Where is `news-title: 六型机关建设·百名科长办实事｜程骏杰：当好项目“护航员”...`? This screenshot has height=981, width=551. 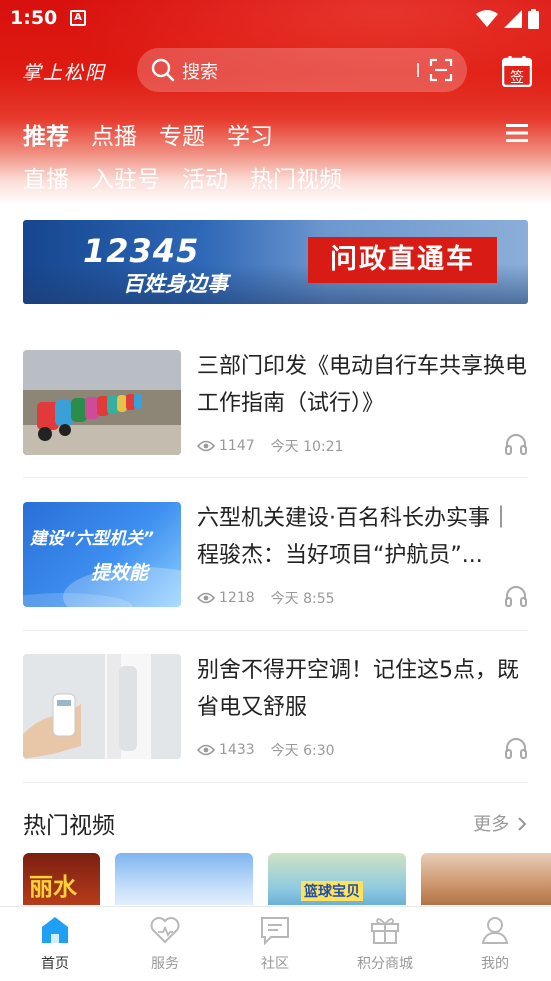
news-title: 六型机关建设·百名科长办实事｜程骏杰：当好项目“护航员”... is located at coordinates (354, 537).